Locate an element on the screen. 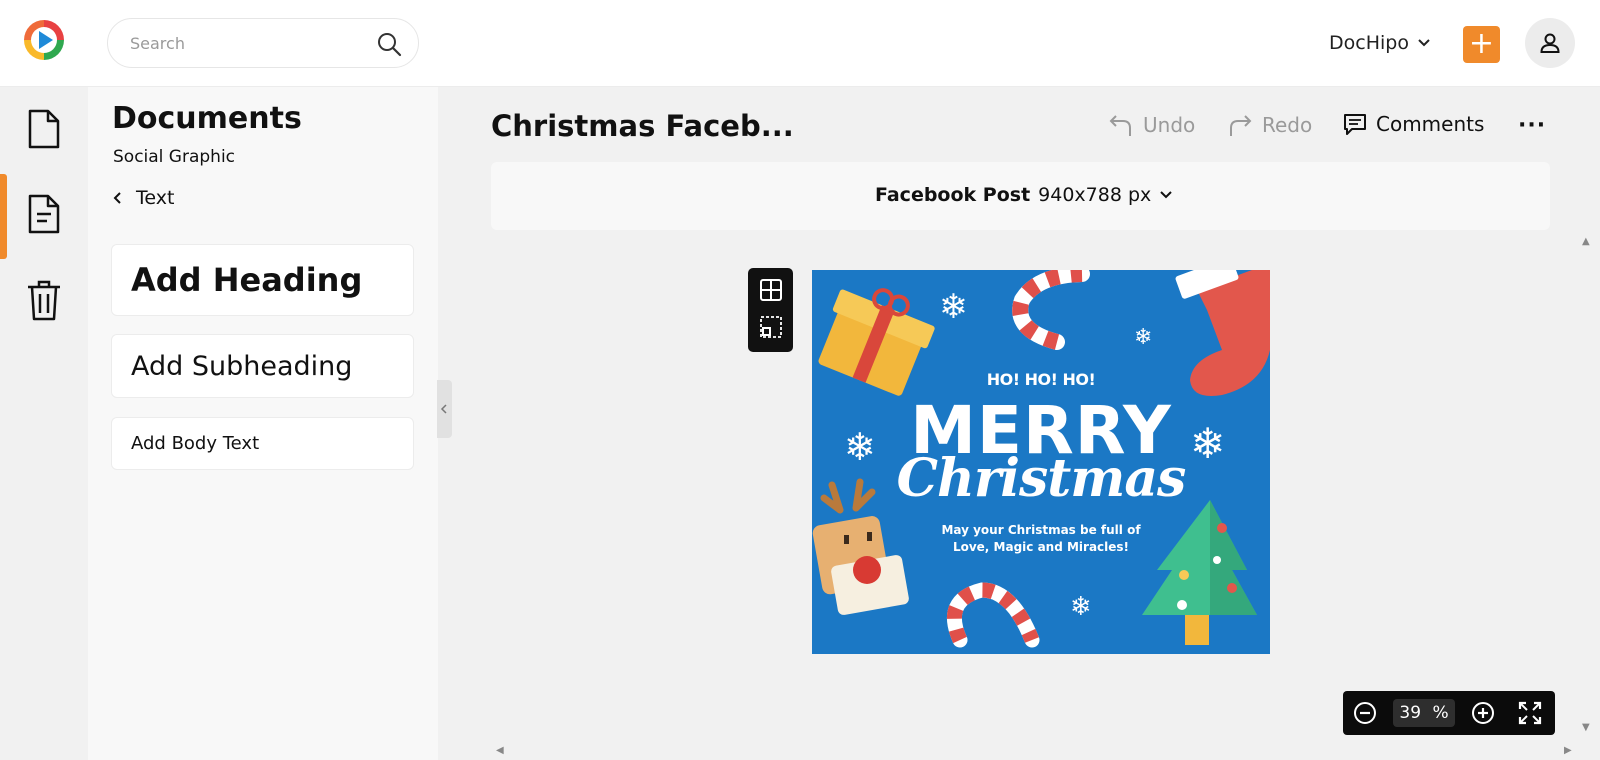 This screenshot has height=760, width=1600. zoom-out-icon is located at coordinates (1365, 713).